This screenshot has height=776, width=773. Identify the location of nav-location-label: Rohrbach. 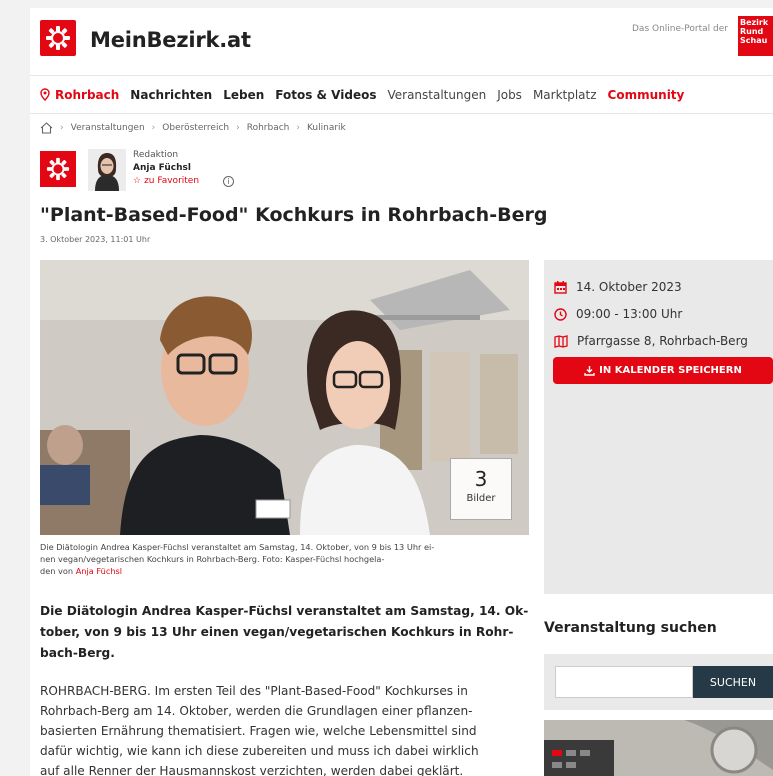
(87, 94).